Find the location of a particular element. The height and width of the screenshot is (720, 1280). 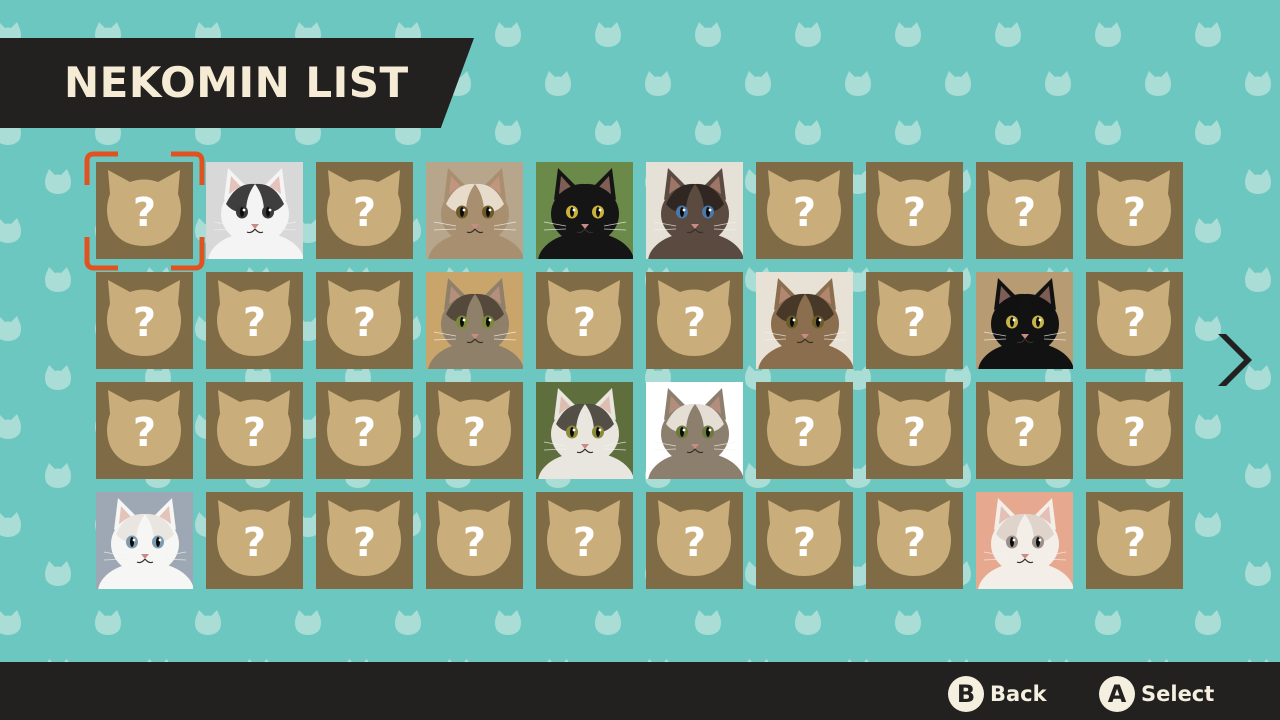

page-title: NEKOMIN LIST is located at coordinates (236, 82).